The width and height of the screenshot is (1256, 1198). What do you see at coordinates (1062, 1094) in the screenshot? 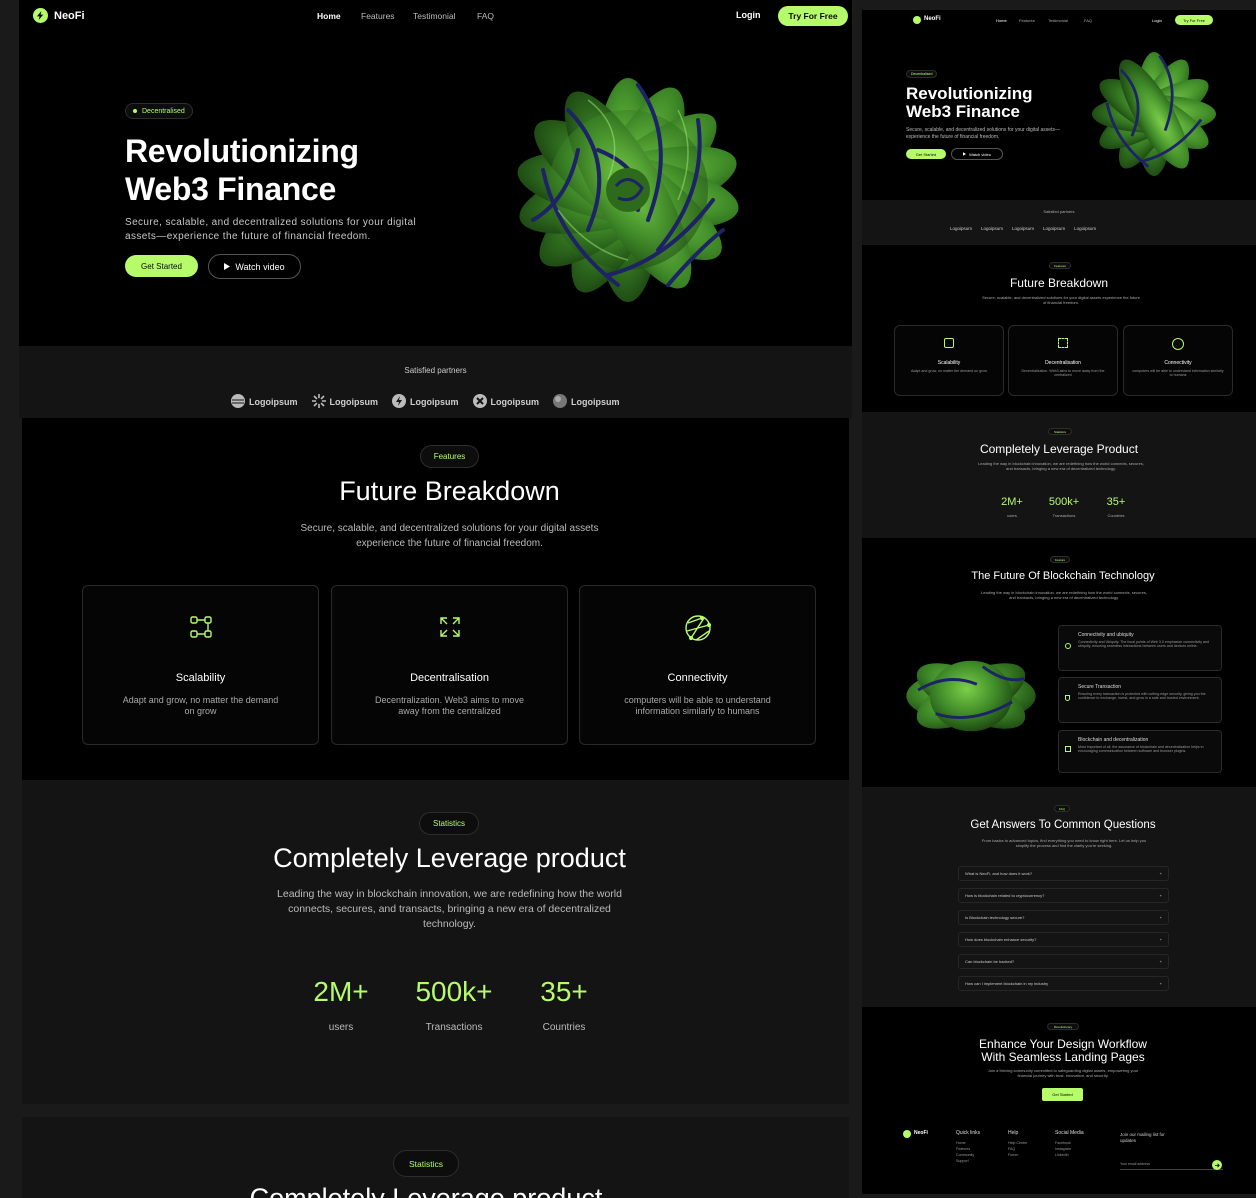
I see `preview-cta-button: Get Started` at bounding box center [1062, 1094].